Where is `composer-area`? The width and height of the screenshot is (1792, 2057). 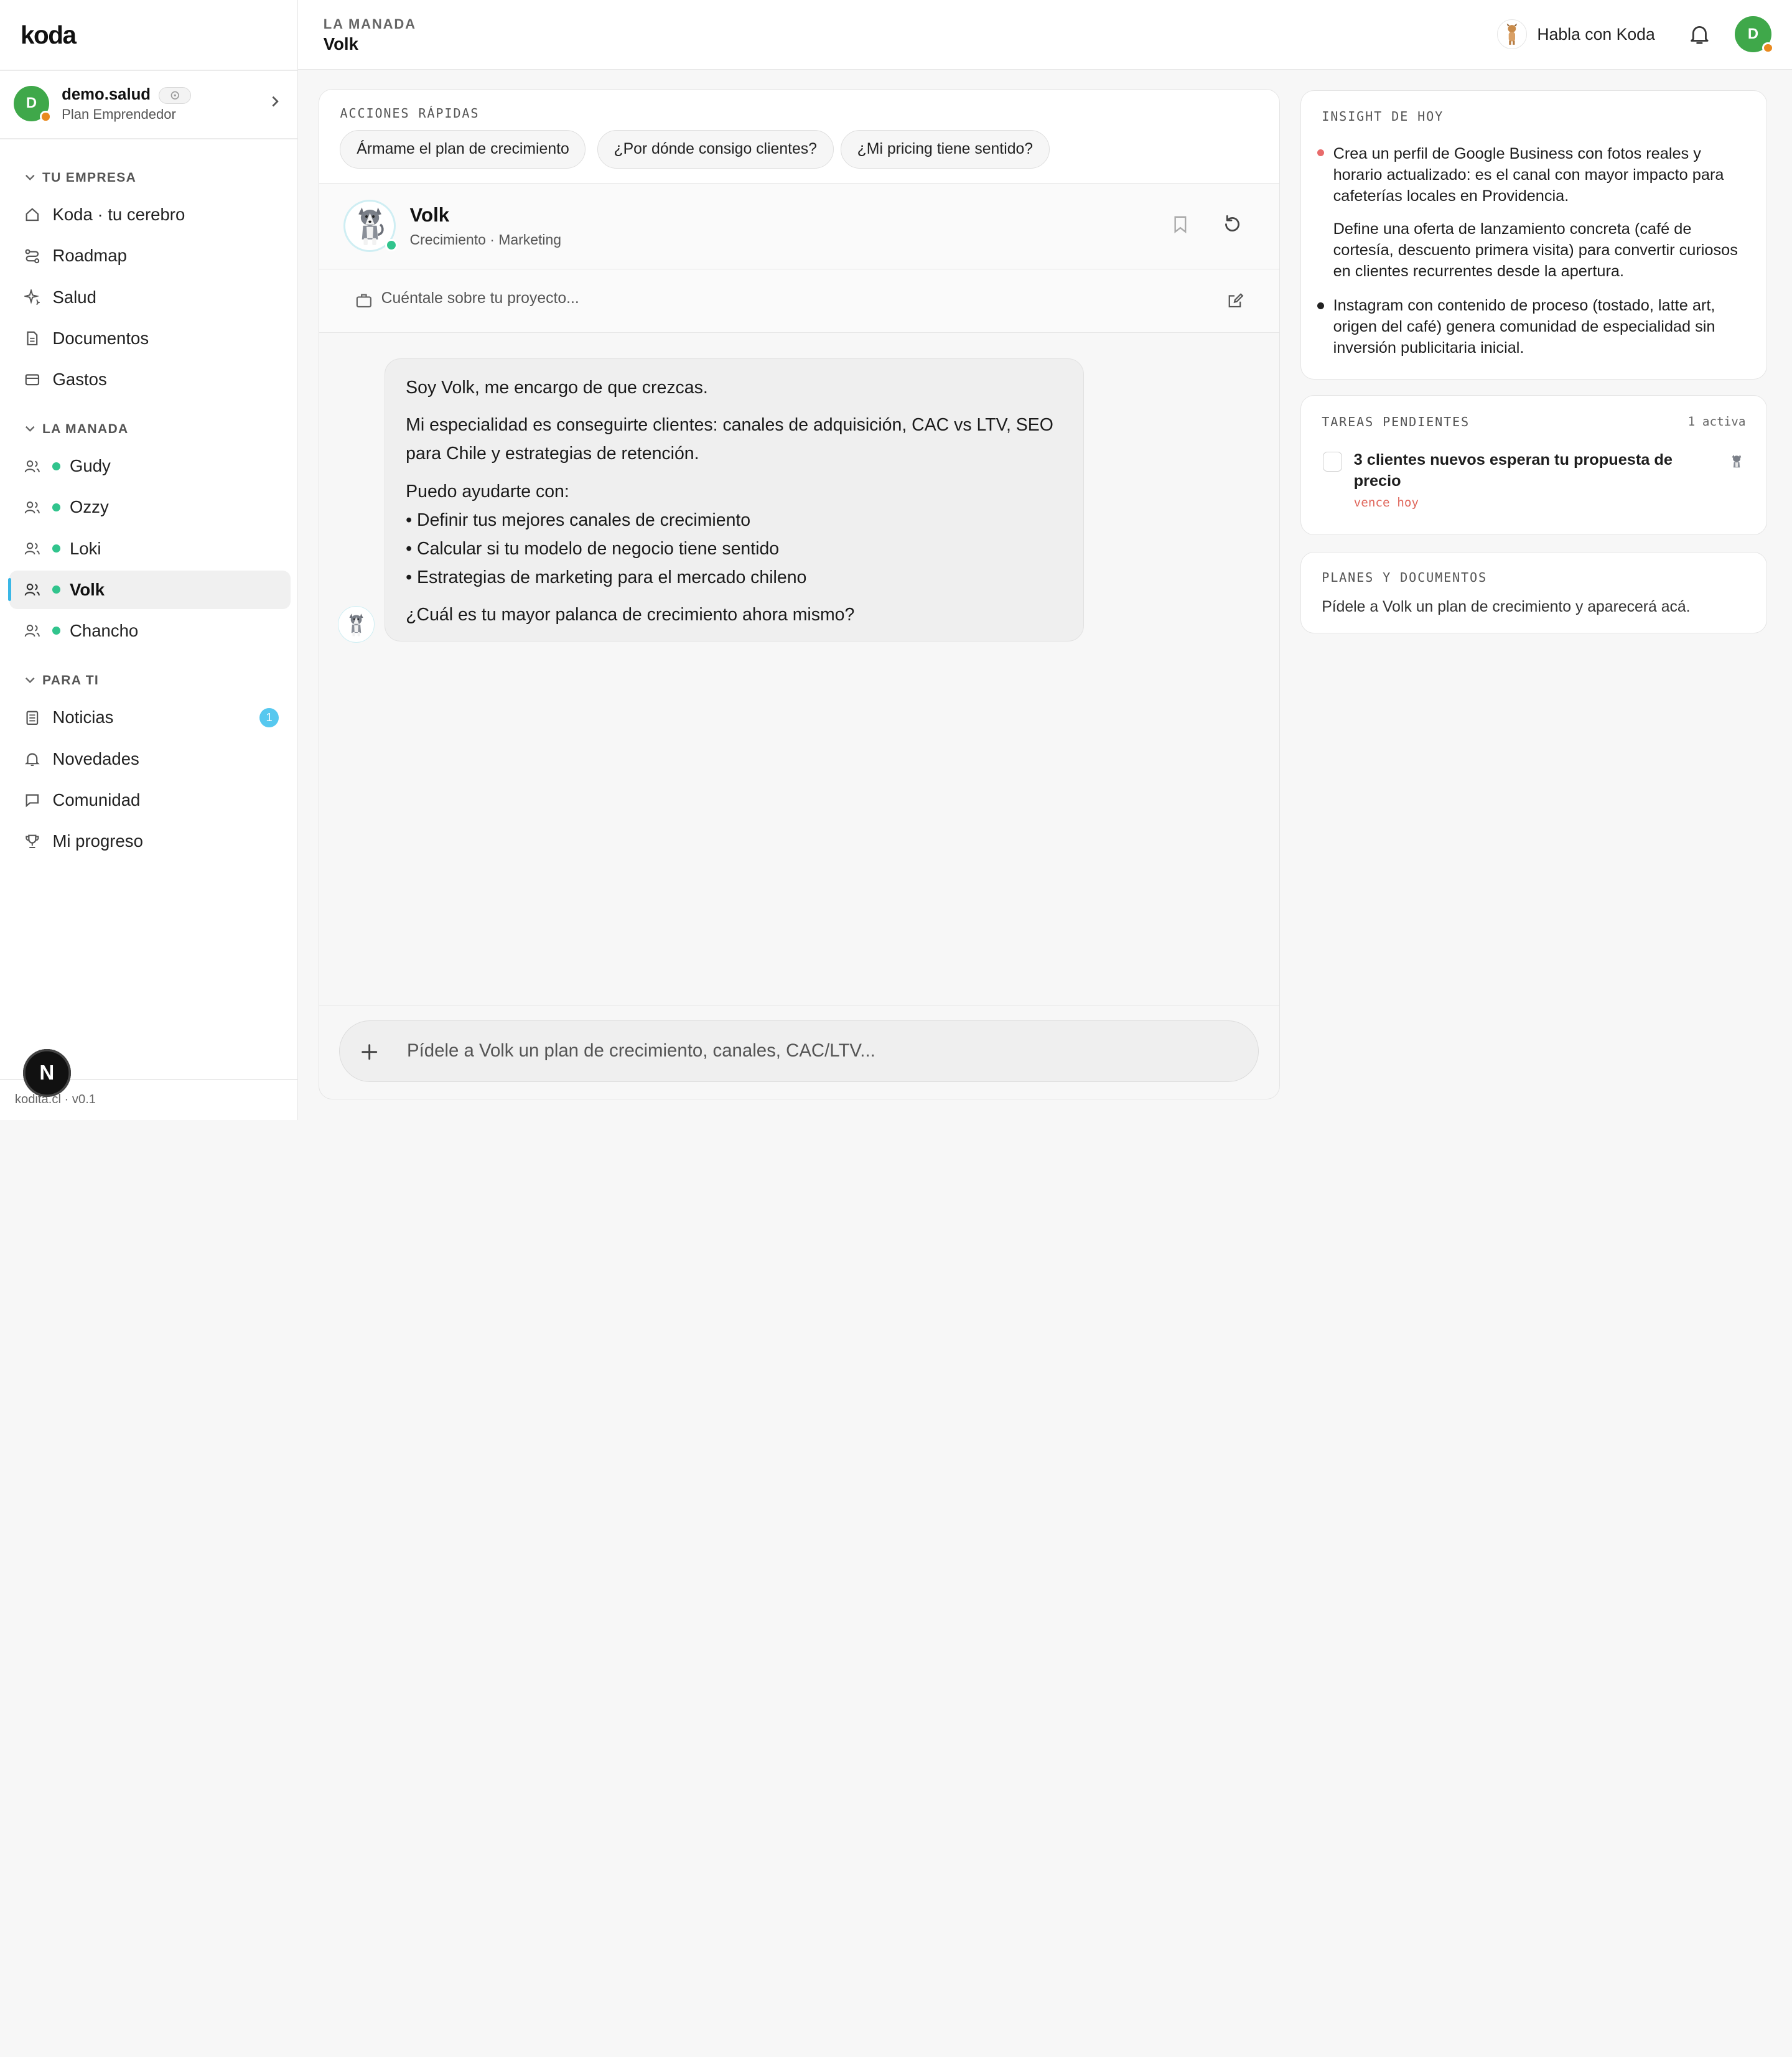 composer-area is located at coordinates (800, 1052).